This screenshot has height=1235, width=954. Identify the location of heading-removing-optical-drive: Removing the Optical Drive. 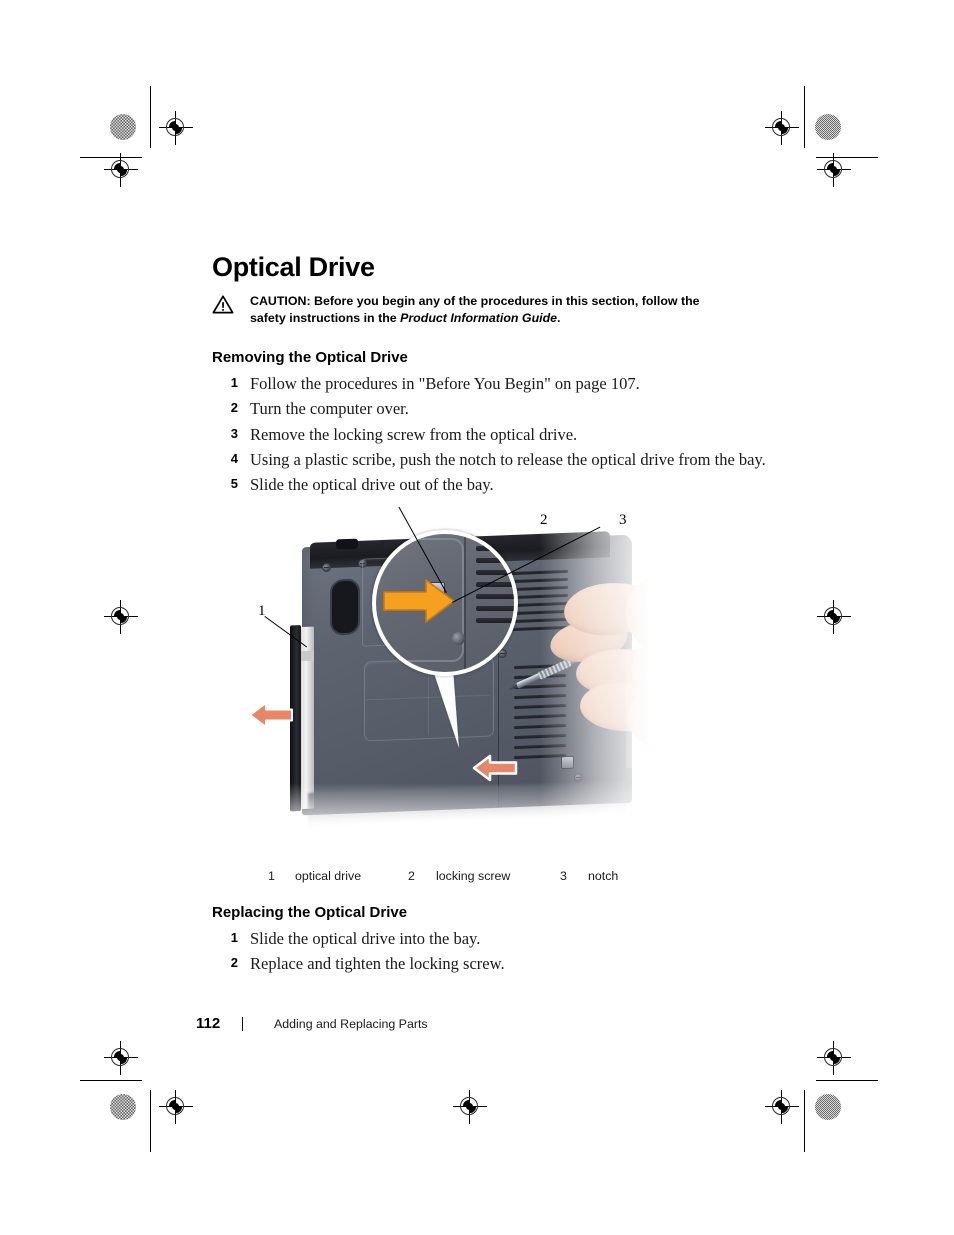
(310, 357).